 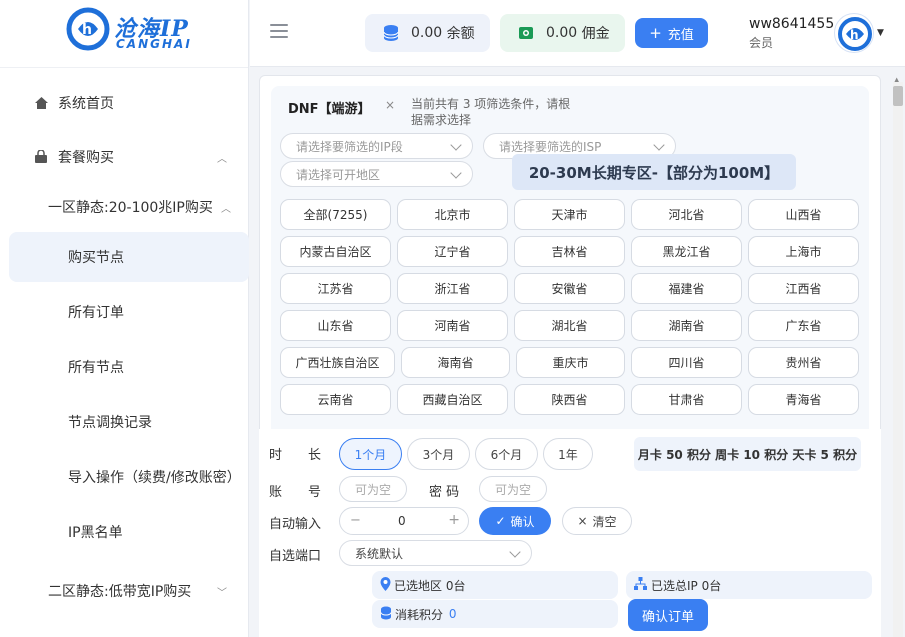 I want to click on duration-option: 1年, so click(x=568, y=454).